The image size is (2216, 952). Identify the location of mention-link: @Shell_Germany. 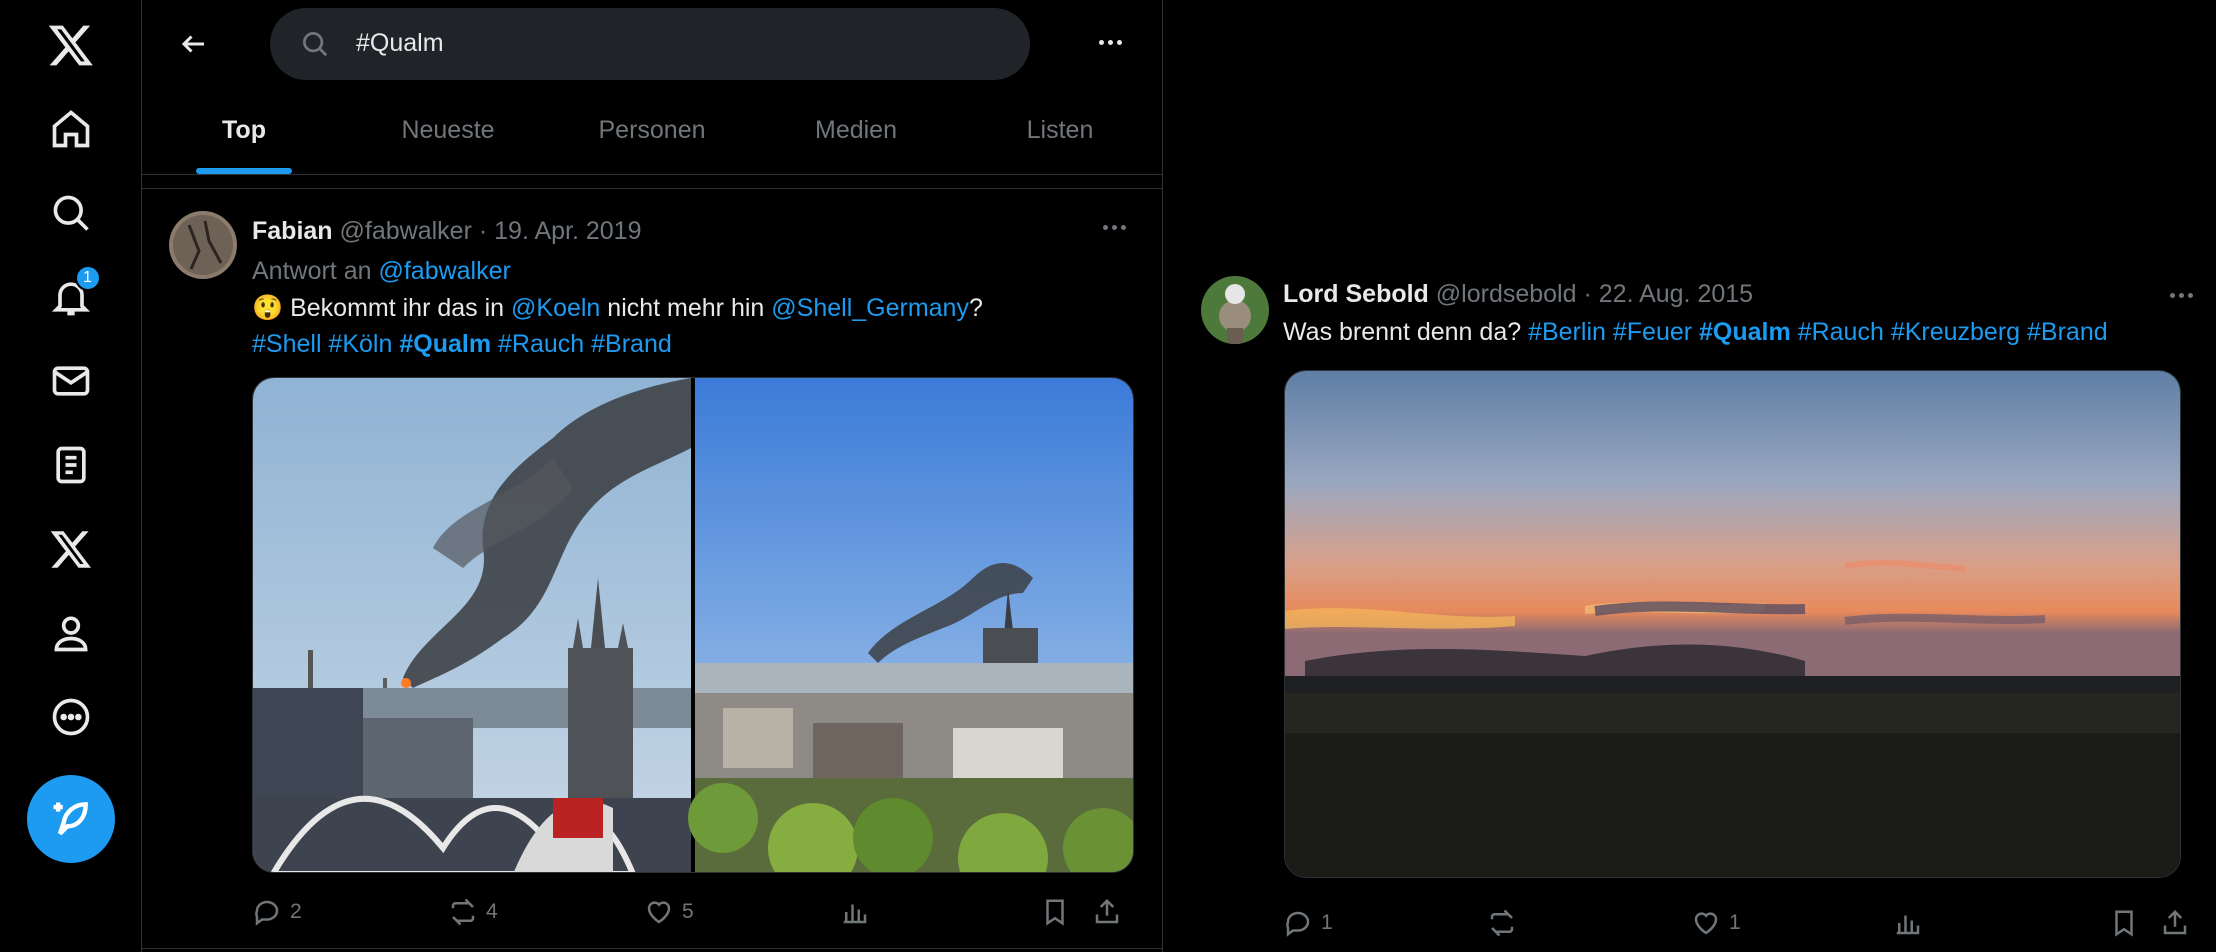
(870, 308).